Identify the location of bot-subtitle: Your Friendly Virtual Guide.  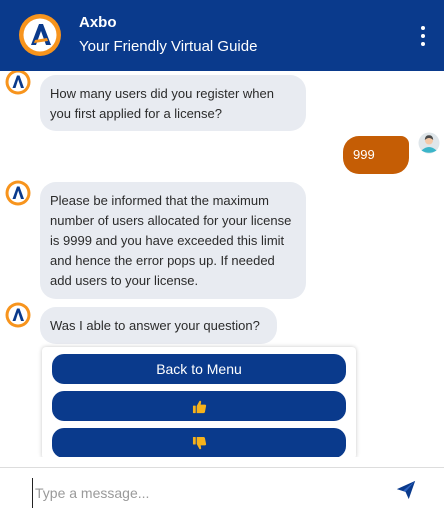
(168, 46).